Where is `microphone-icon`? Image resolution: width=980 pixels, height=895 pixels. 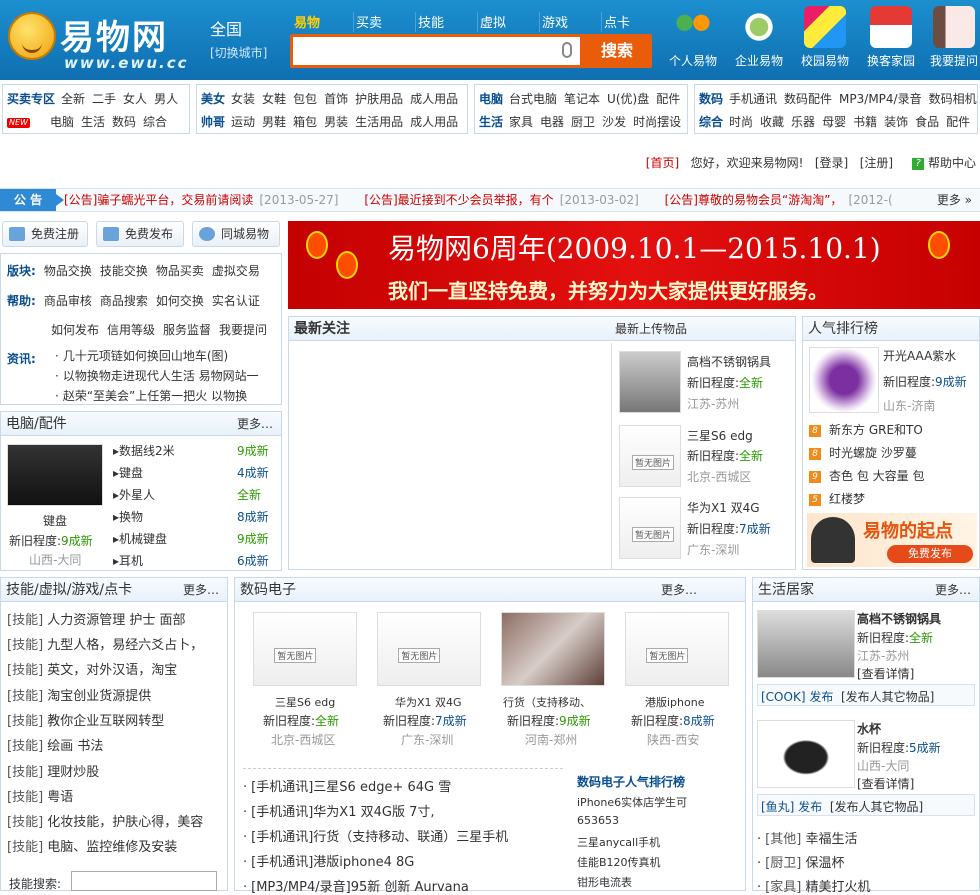 microphone-icon is located at coordinates (567, 50).